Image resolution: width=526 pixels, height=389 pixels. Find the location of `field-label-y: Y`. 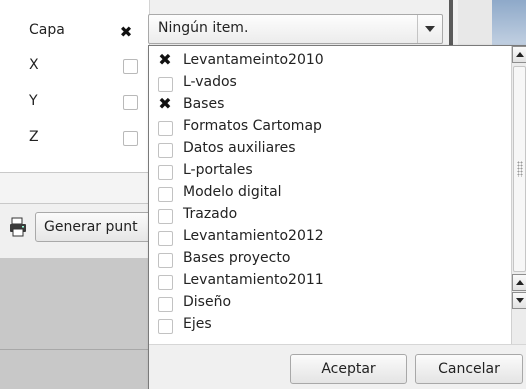

field-label-y: Y is located at coordinates (33, 101).